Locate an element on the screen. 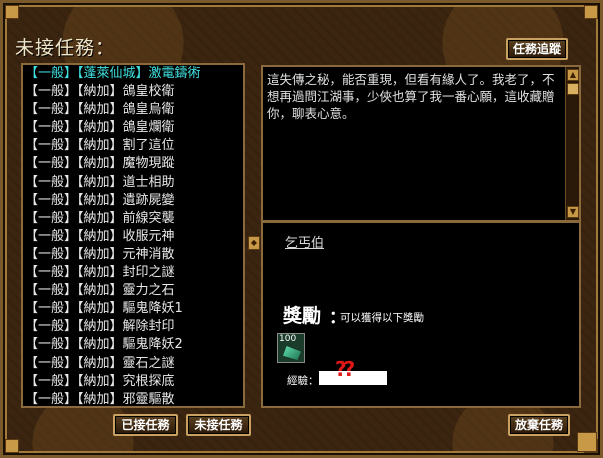  quest-track-button: 任務追蹤 is located at coordinates (537, 49).